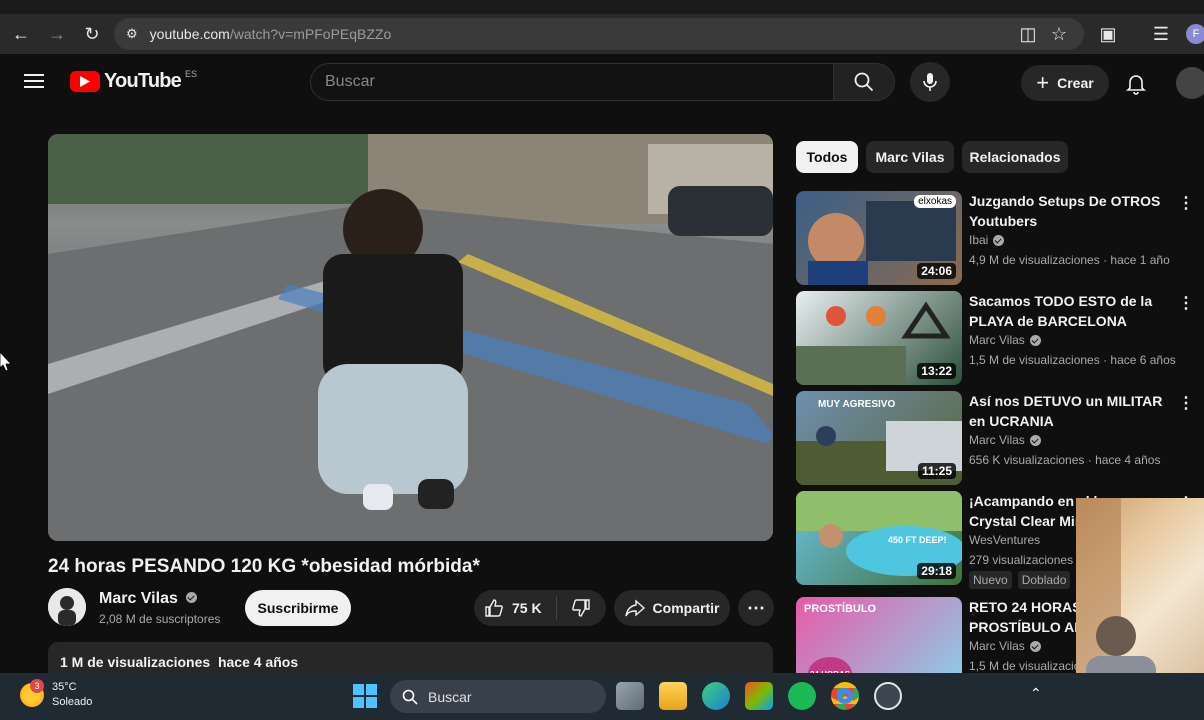 Image resolution: width=1204 pixels, height=720 pixels. What do you see at coordinates (1036, 693) in the screenshot?
I see `chevron-up-icon: ⌃` at bounding box center [1036, 693].